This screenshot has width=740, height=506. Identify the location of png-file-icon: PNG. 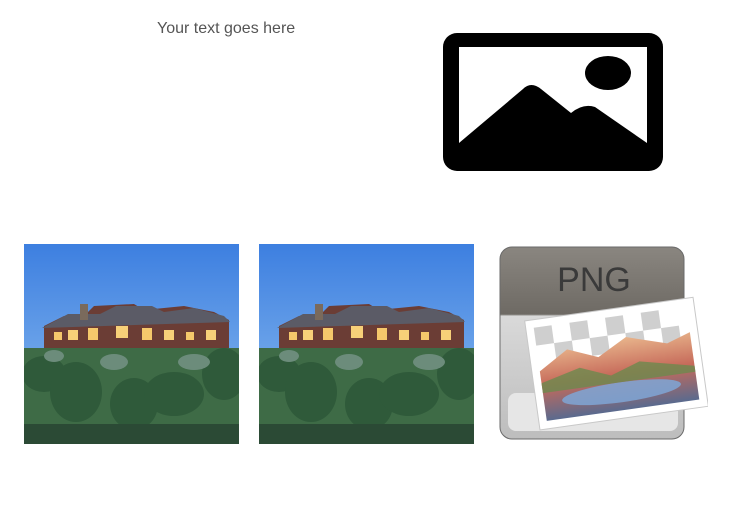
(603, 343).